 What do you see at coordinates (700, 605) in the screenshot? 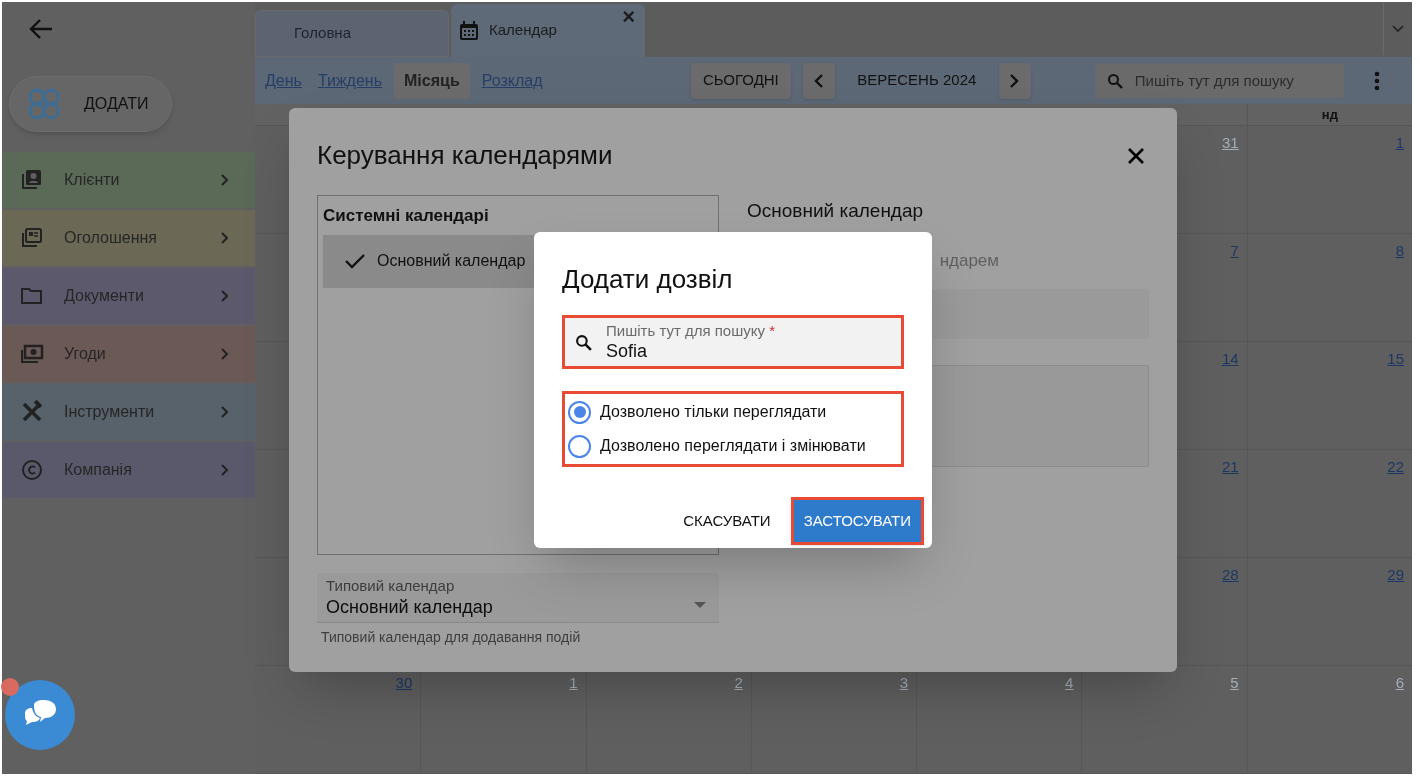
I see `dropdown-caret-icon` at bounding box center [700, 605].